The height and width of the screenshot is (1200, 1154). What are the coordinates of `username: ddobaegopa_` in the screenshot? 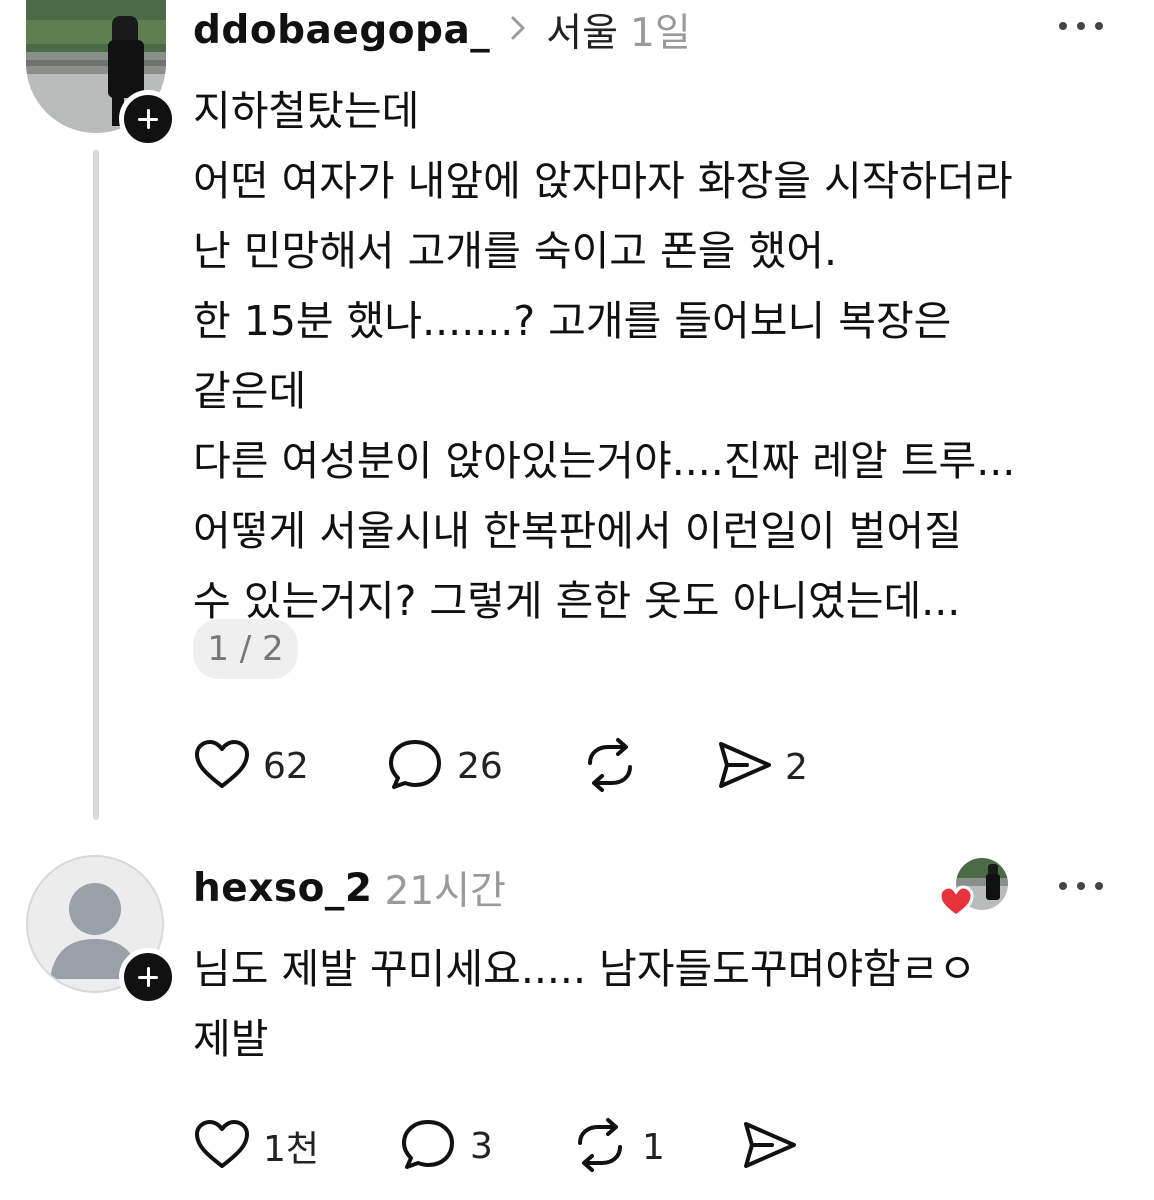 It's located at (341, 30).